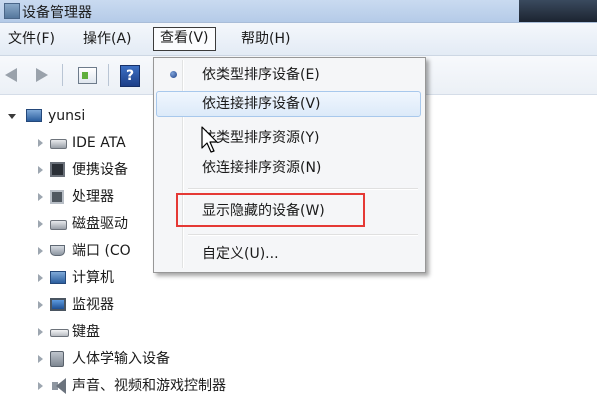 The height and width of the screenshot is (413, 597). I want to click on title-bar: 设备管理器, so click(298, 11).